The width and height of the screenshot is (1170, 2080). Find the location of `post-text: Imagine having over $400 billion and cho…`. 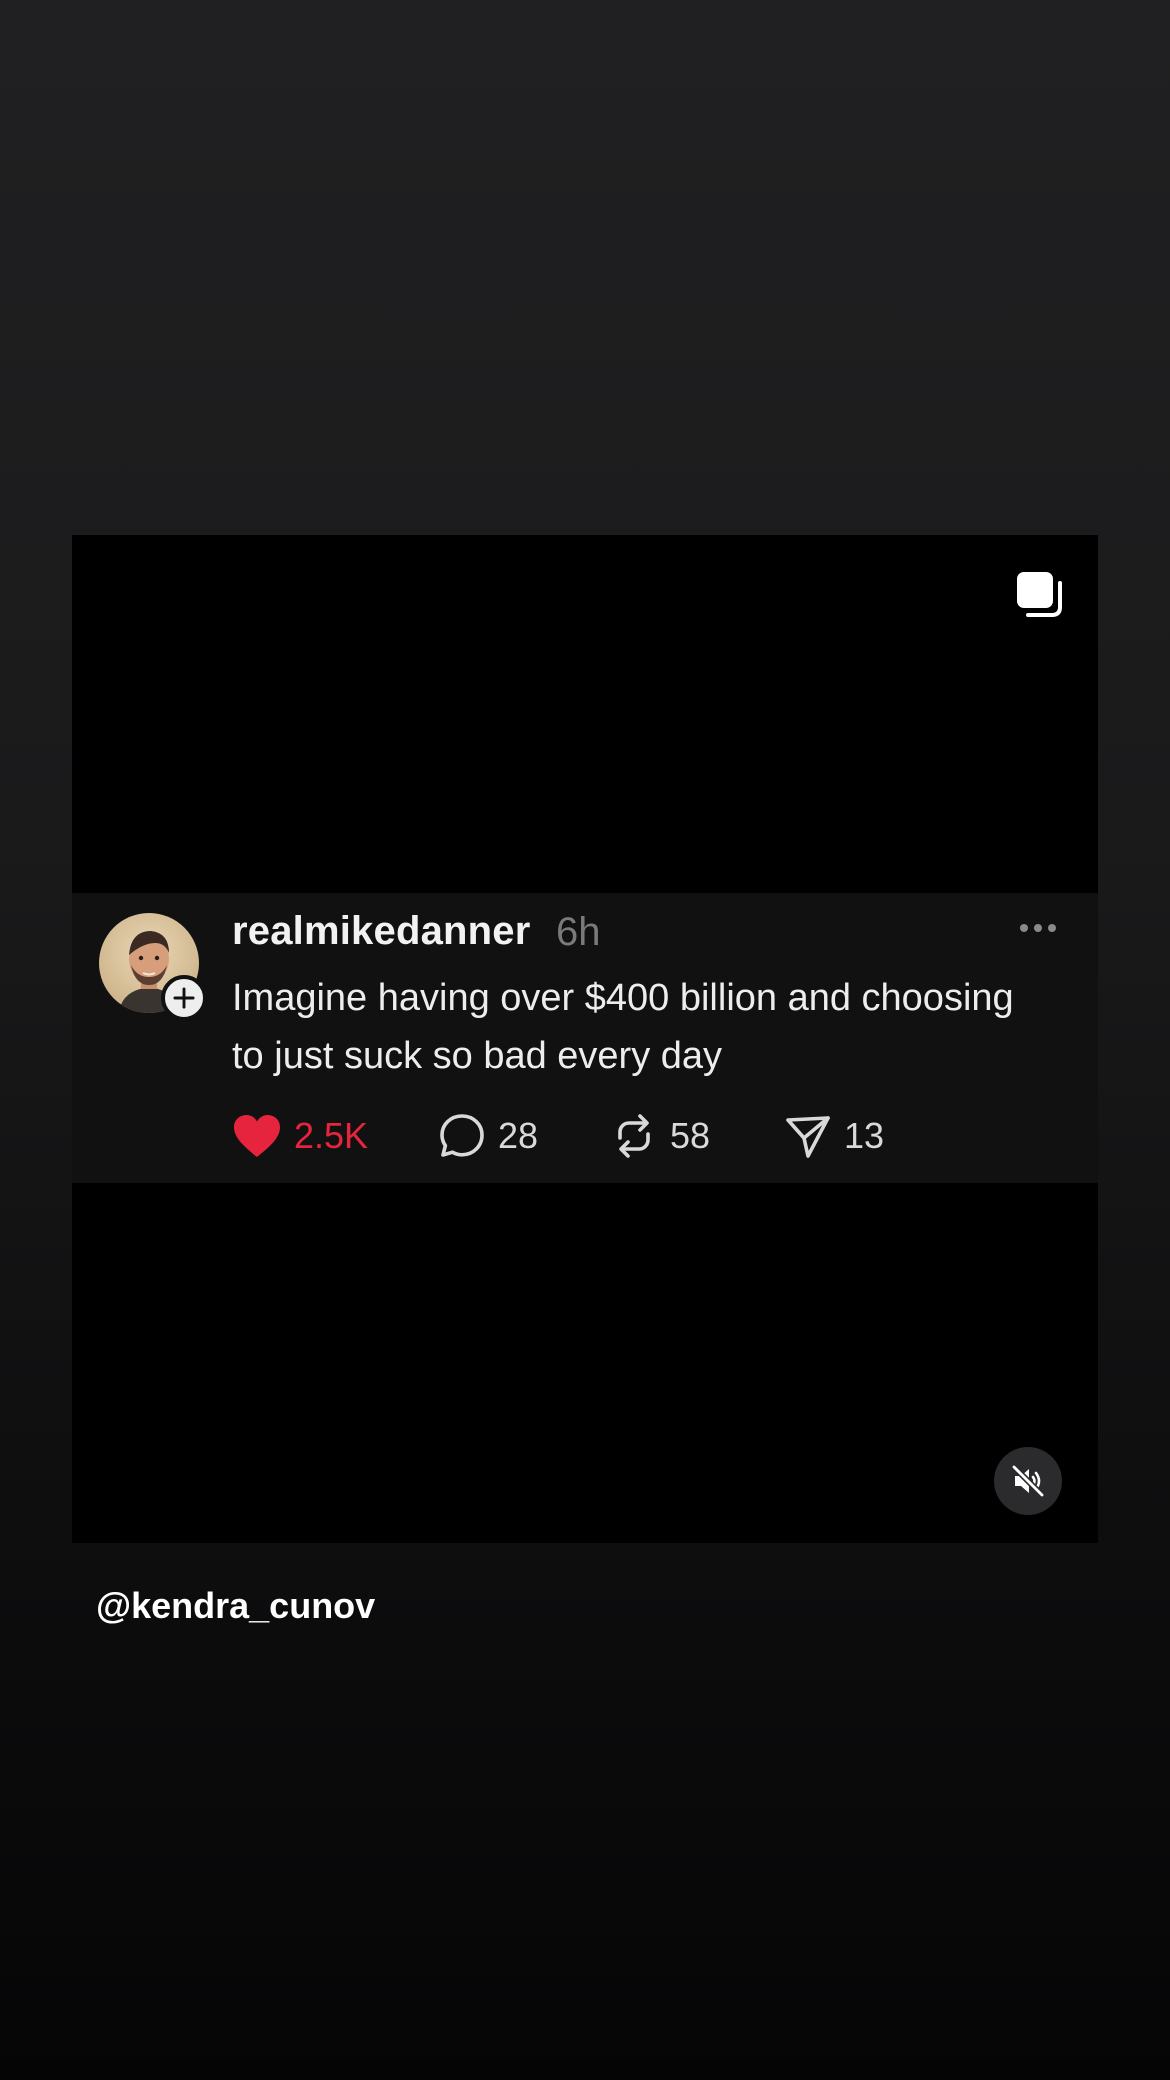

post-text: Imagine having over $400 billion and cho… is located at coordinates (623, 1027).